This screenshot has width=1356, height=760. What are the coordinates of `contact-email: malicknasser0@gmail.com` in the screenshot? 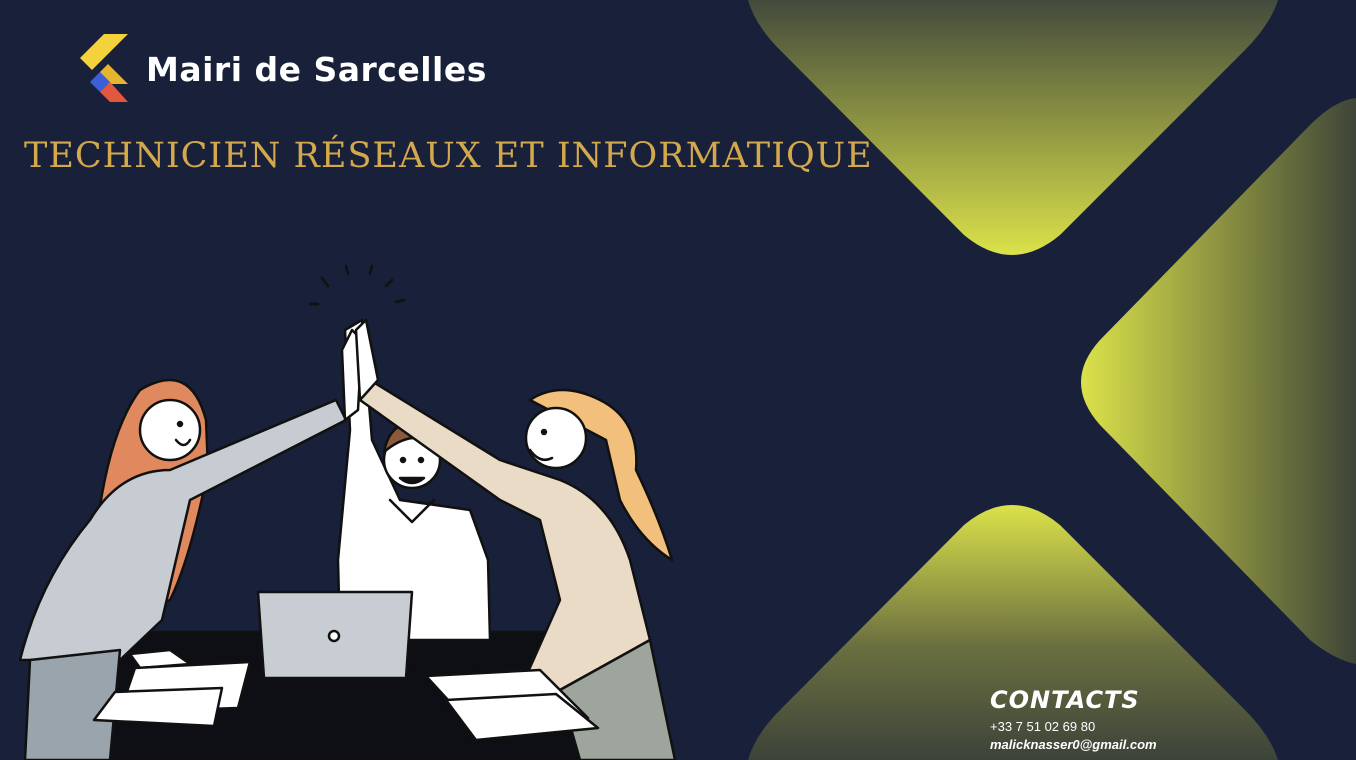 It's located at (1140, 744).